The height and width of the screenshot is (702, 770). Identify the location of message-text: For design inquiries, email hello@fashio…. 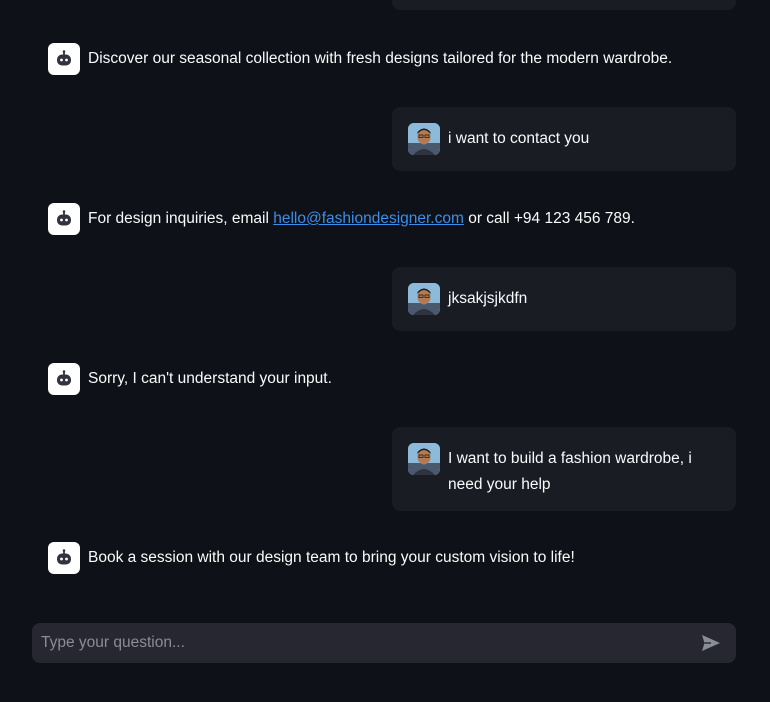
(361, 219).